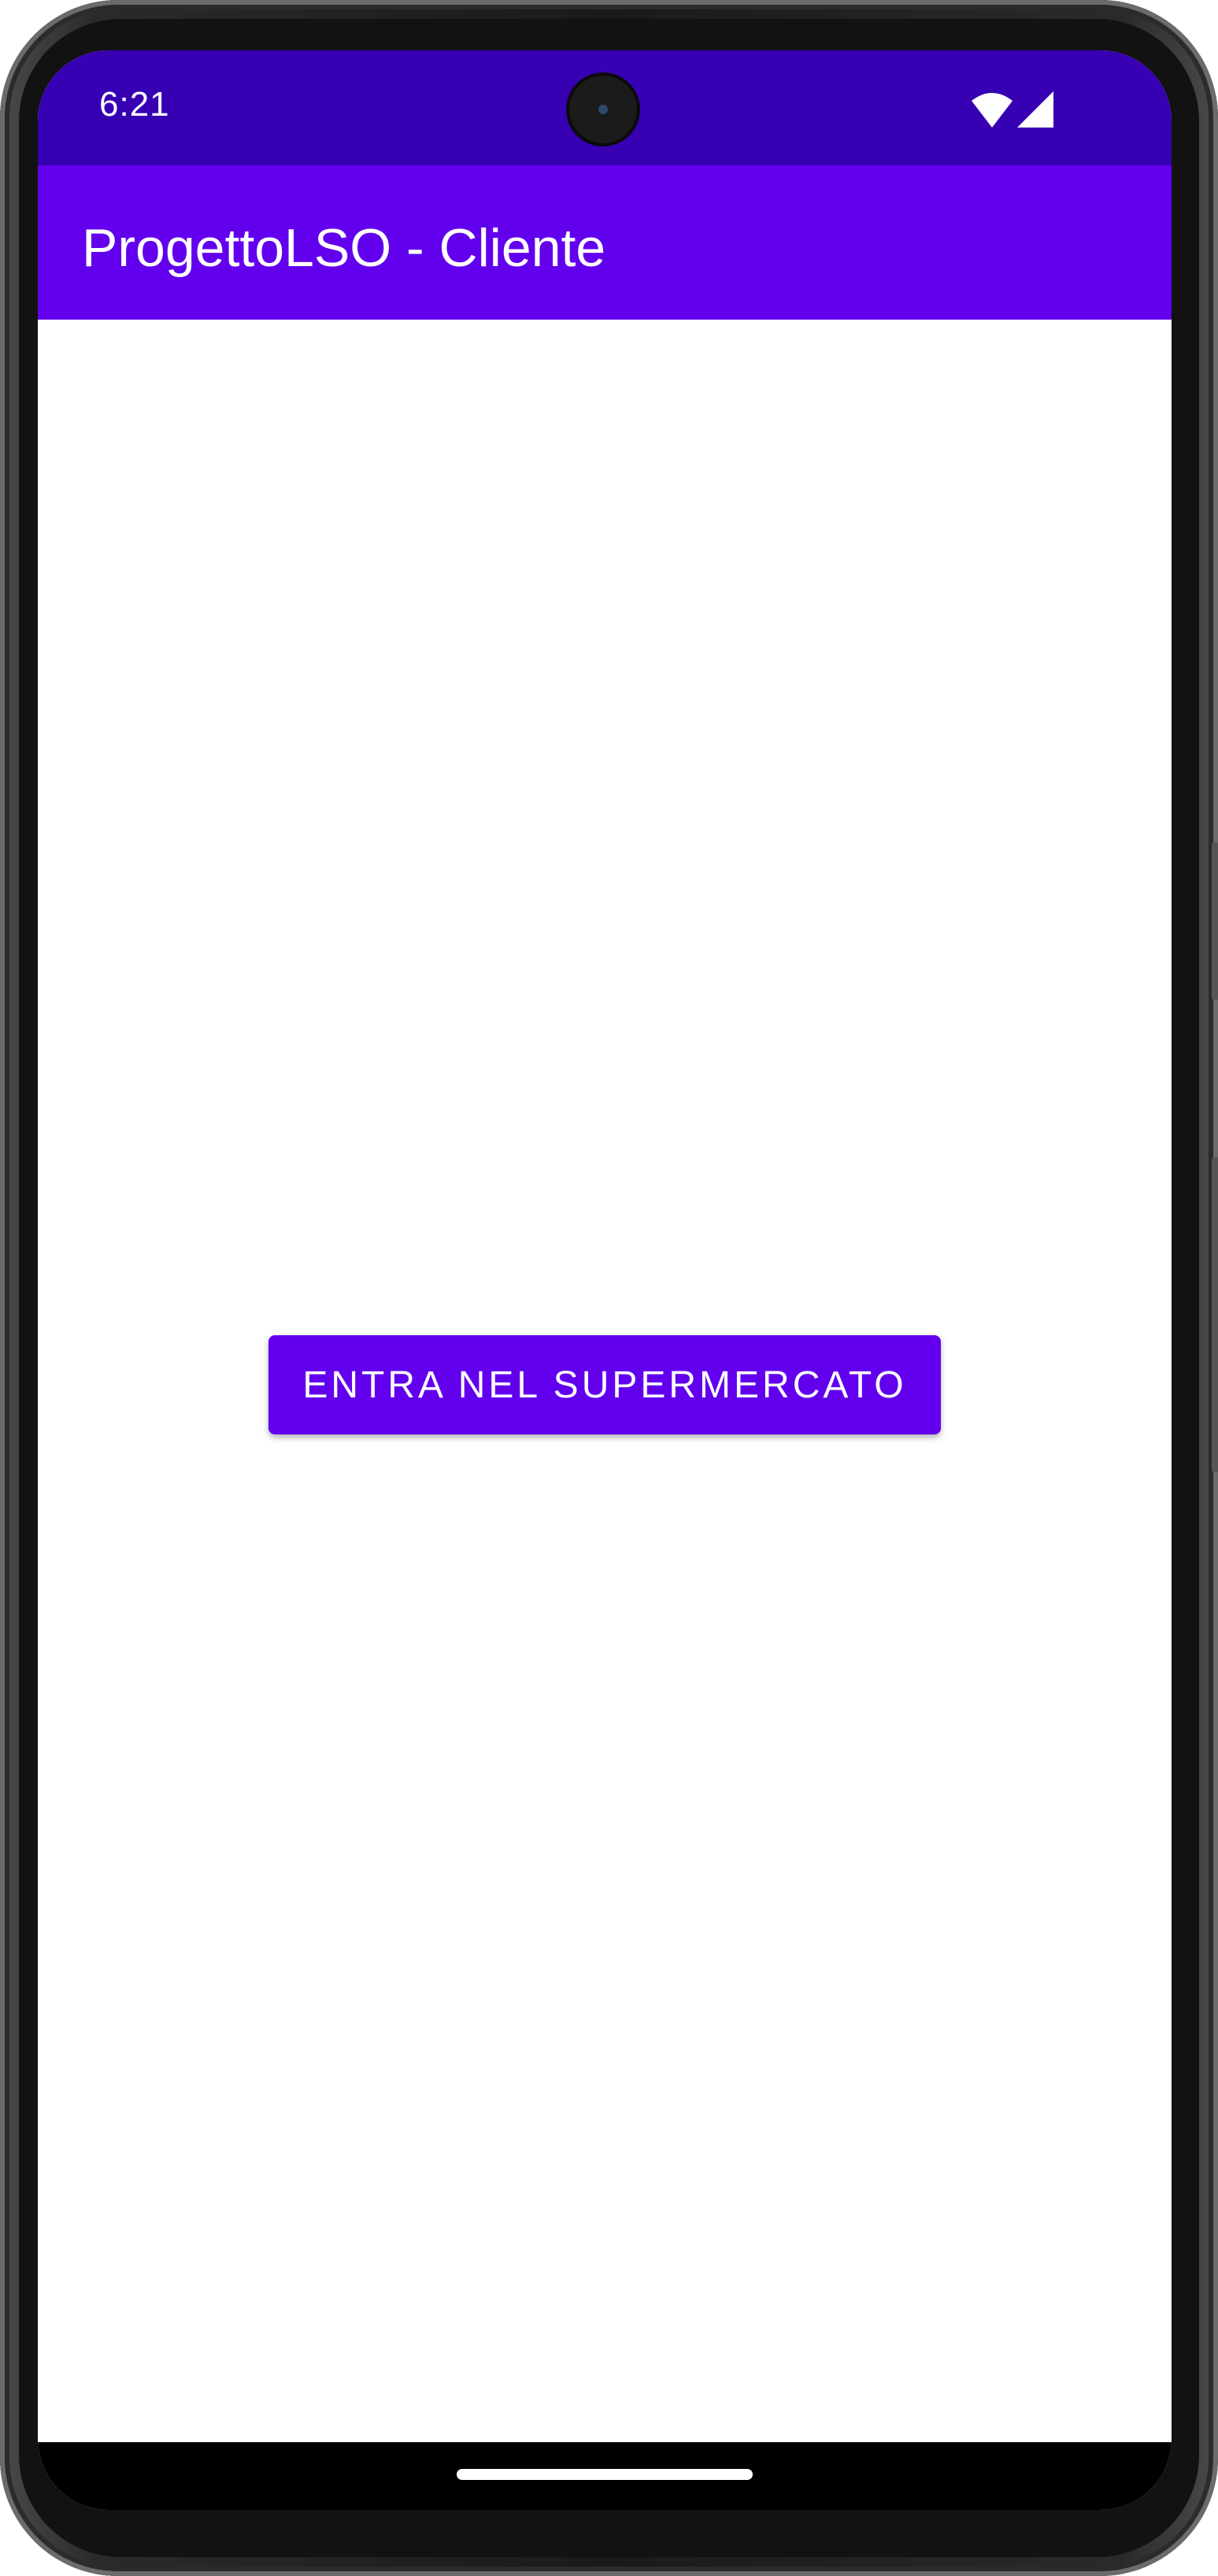 The width and height of the screenshot is (1218, 2576). Describe the element at coordinates (993, 110) in the screenshot. I see `wifi-icon` at that location.